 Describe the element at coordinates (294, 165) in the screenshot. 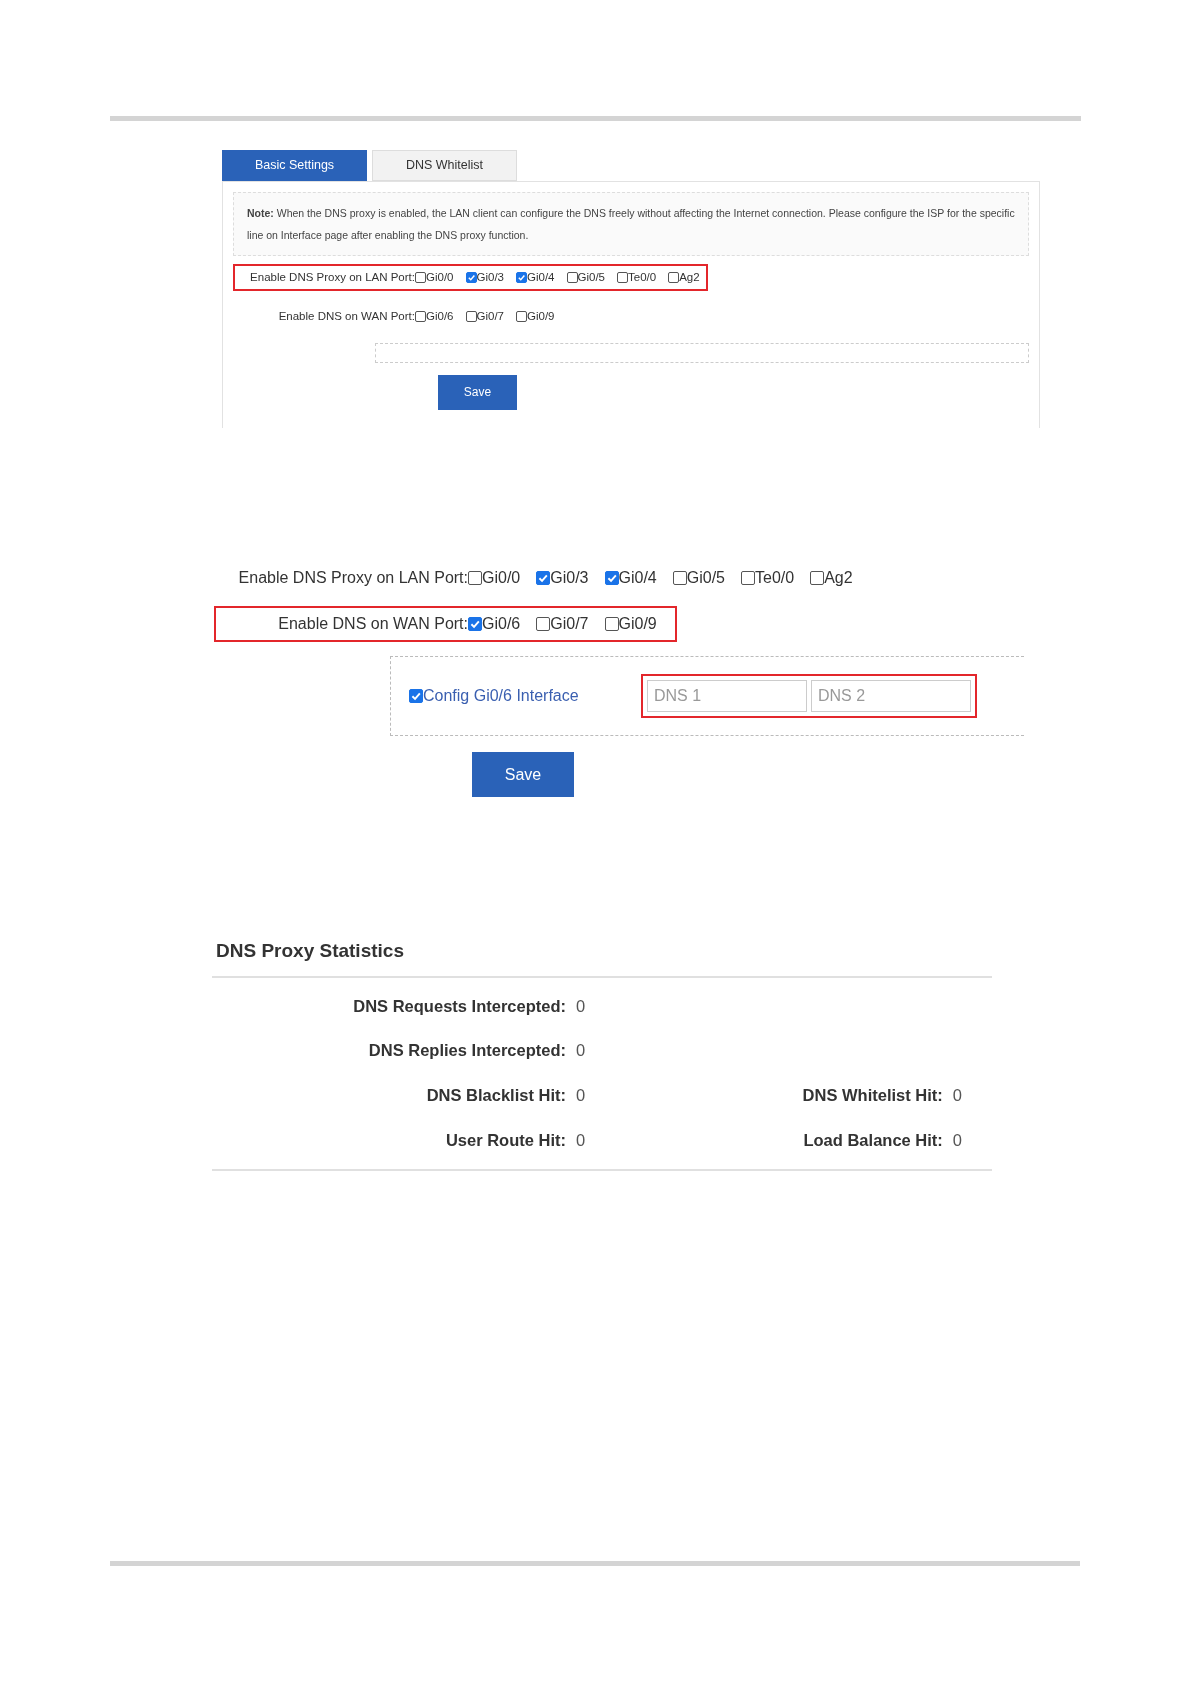

I see `tab: Basic Settings` at that location.